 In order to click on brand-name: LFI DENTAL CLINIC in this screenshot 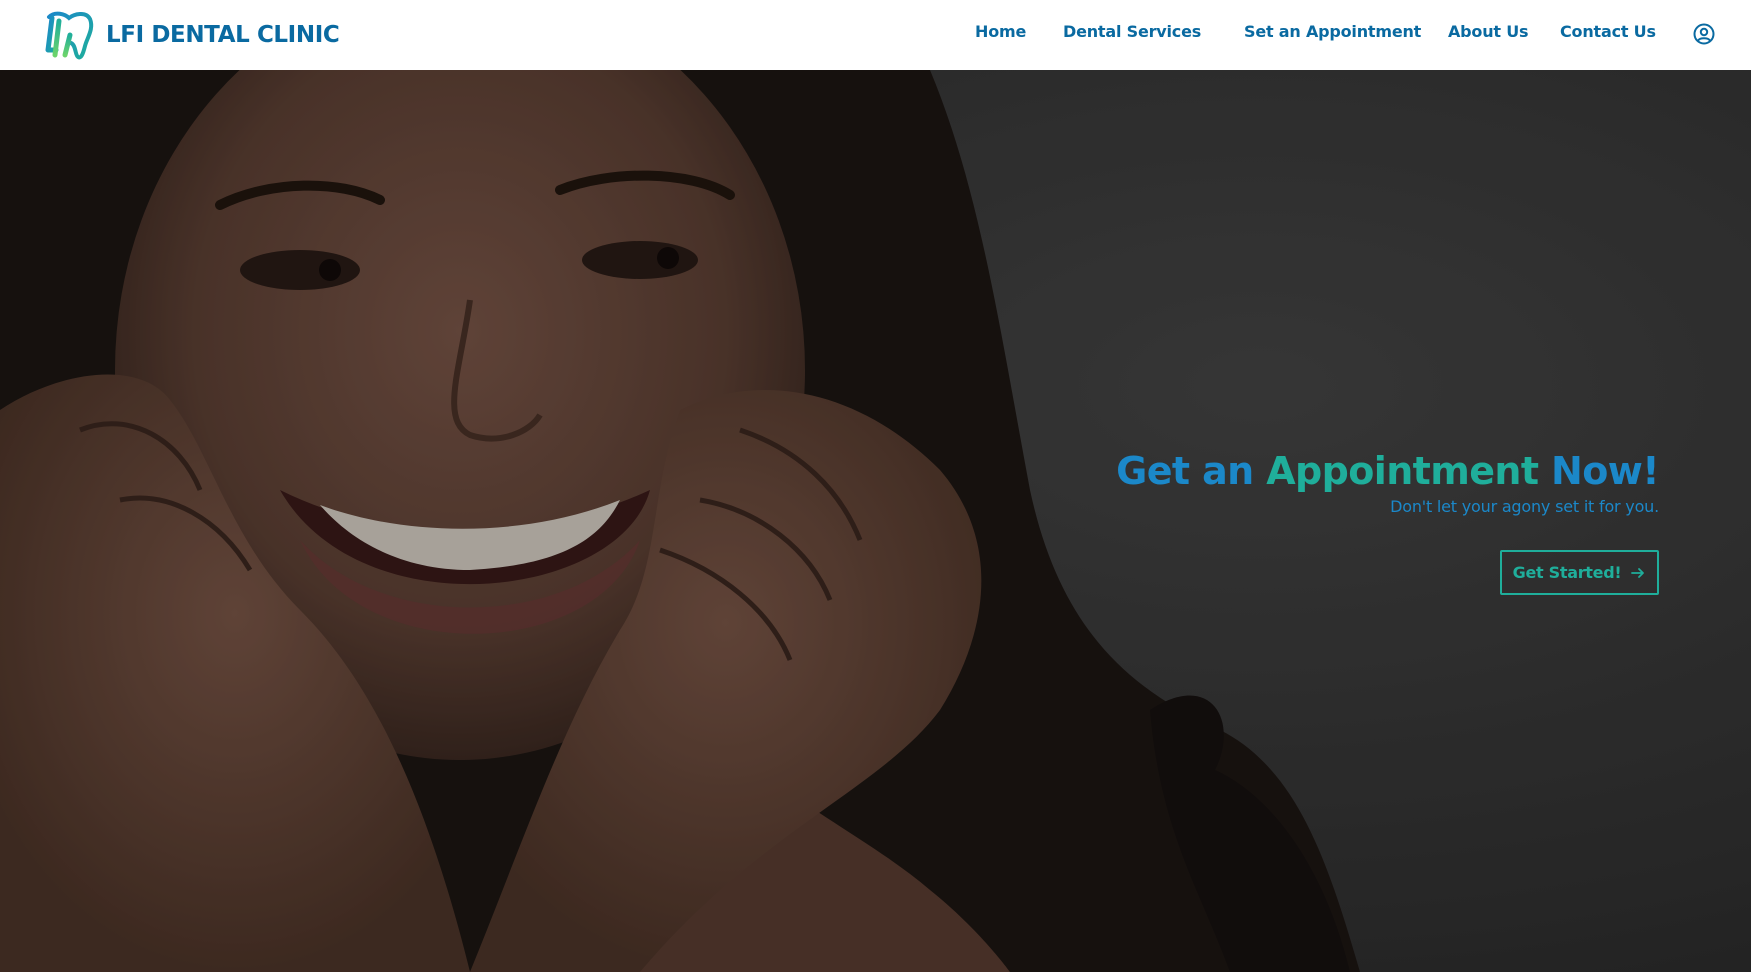, I will do `click(223, 35)`.